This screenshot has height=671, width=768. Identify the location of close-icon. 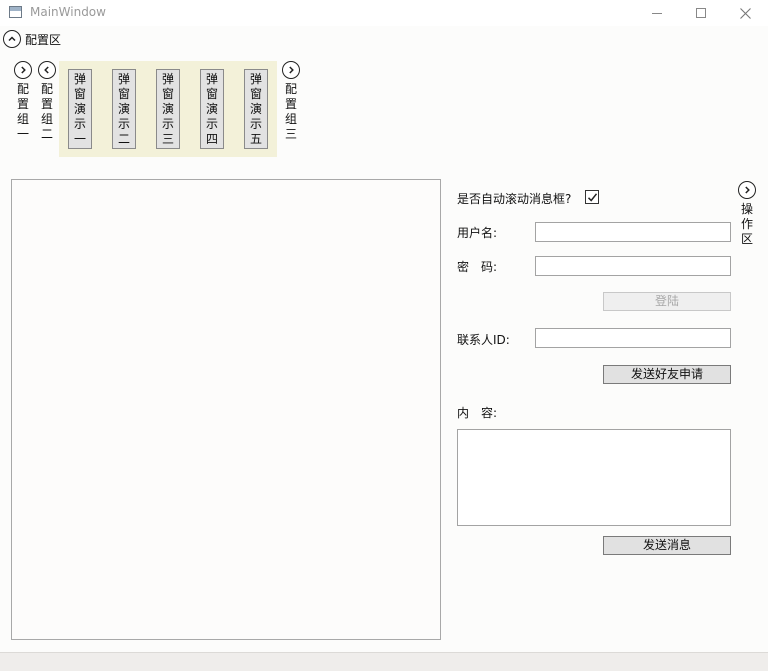
(745, 13).